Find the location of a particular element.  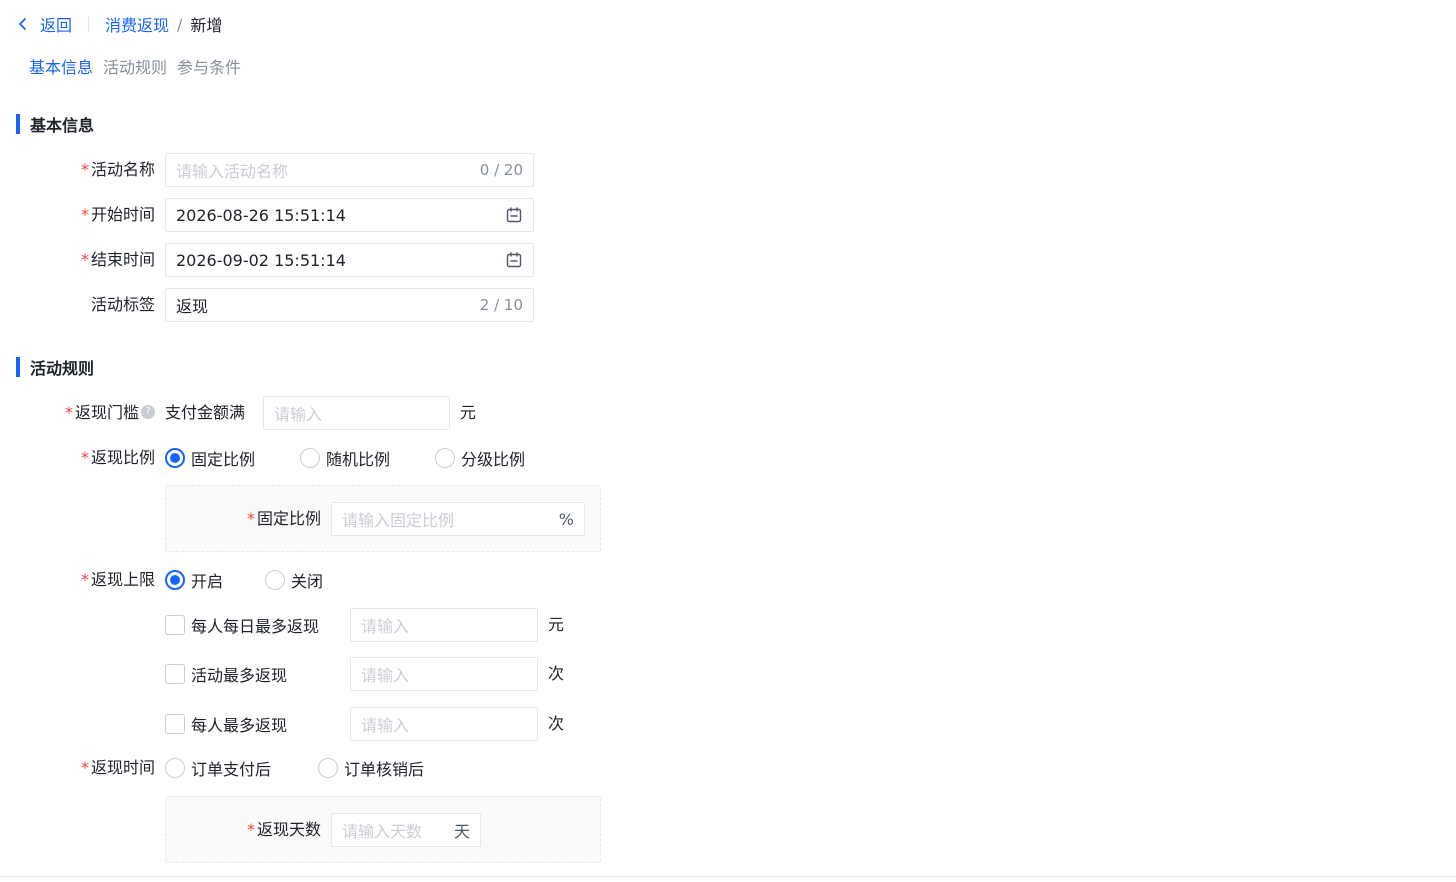

radio-limit-off: 关闭 is located at coordinates (294, 580).